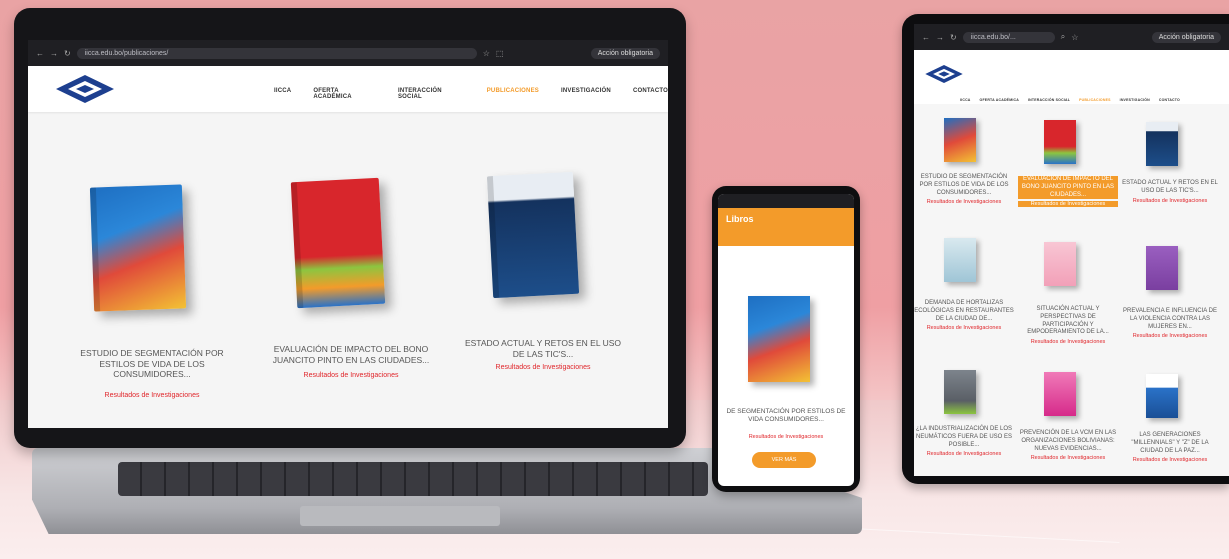 The image size is (1229, 559). What do you see at coordinates (500, 53) in the screenshot?
I see `download-icon: ⬚` at bounding box center [500, 53].